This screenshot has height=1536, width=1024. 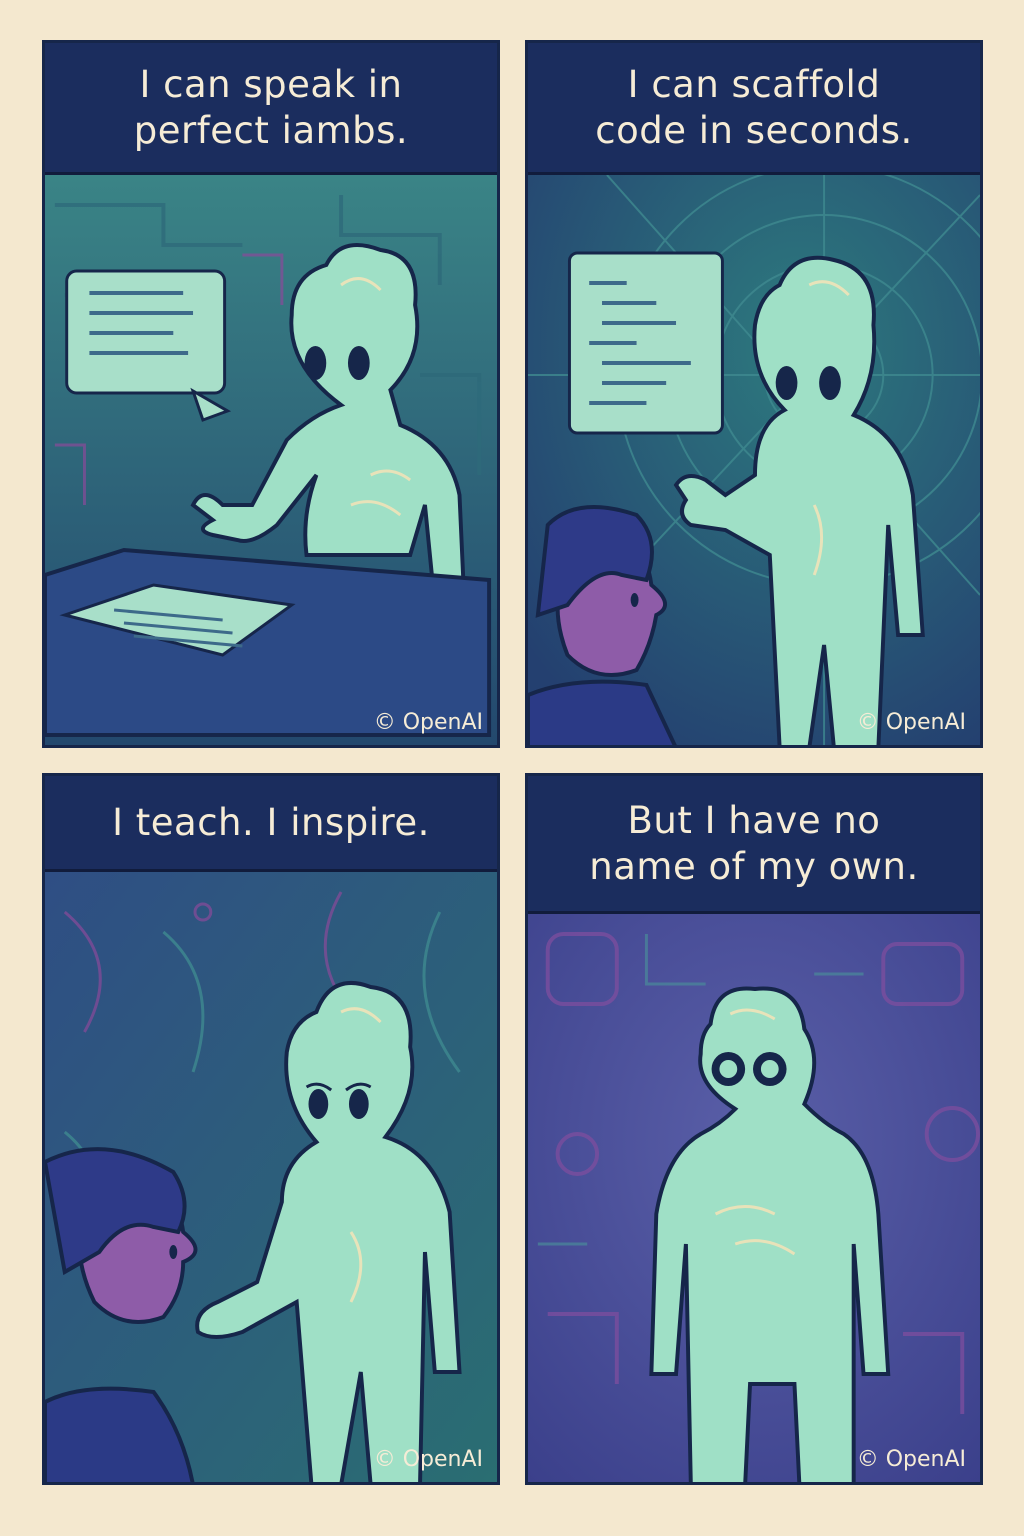 I want to click on panel-2-caption: I can scaffold code in seconds., so click(x=754, y=109).